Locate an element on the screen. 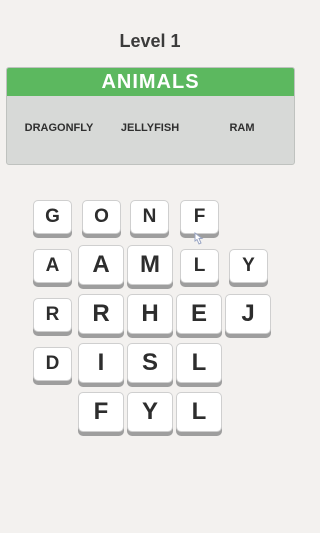 Image resolution: width=320 pixels, height=533 pixels. letter-tile: N is located at coordinates (149, 217).